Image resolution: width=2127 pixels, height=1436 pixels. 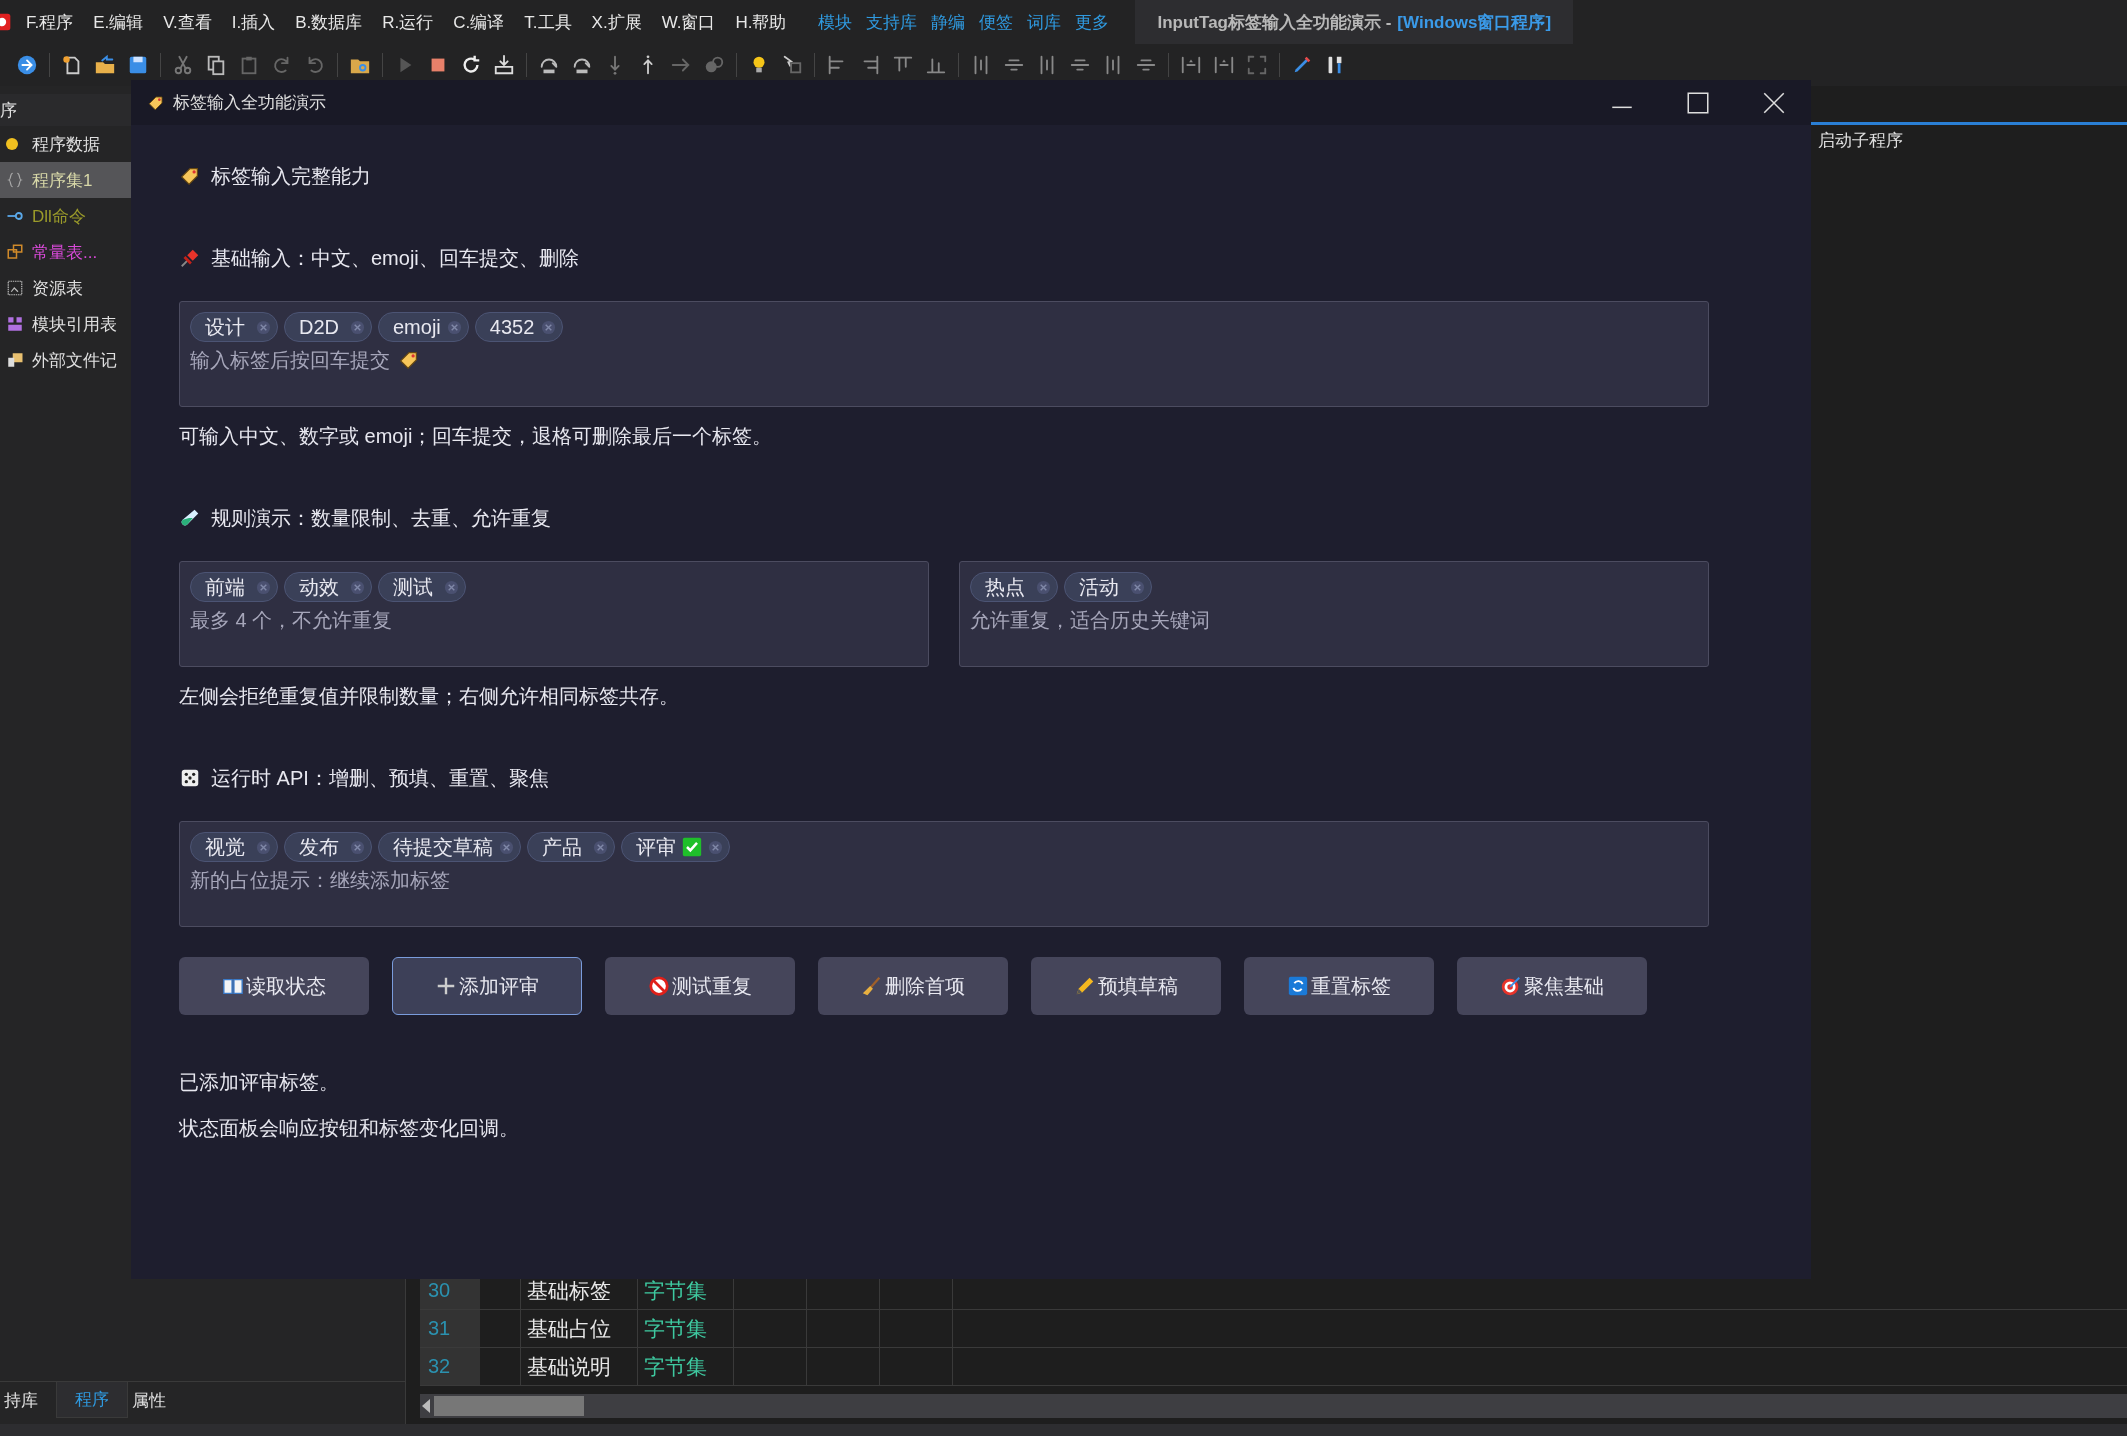 I want to click on placeholder-text: 最多 4 个，不允许重复, so click(x=291, y=620).